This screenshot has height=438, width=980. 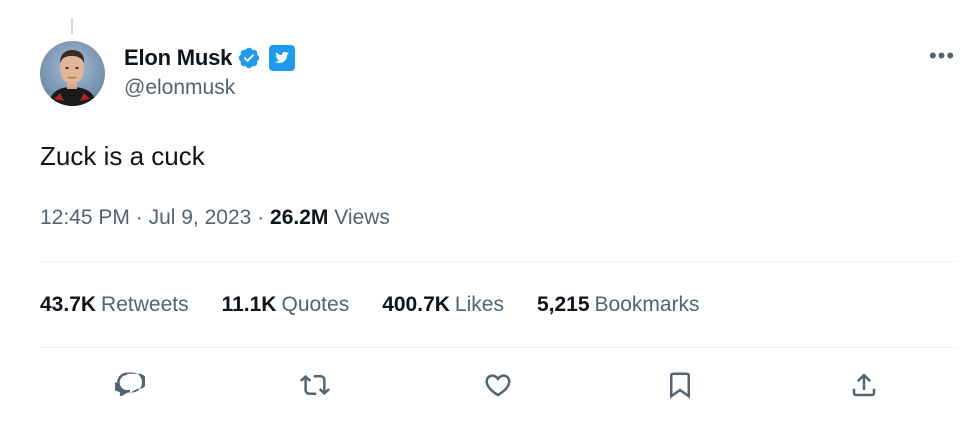 I want to click on action-bar, so click(x=498, y=385).